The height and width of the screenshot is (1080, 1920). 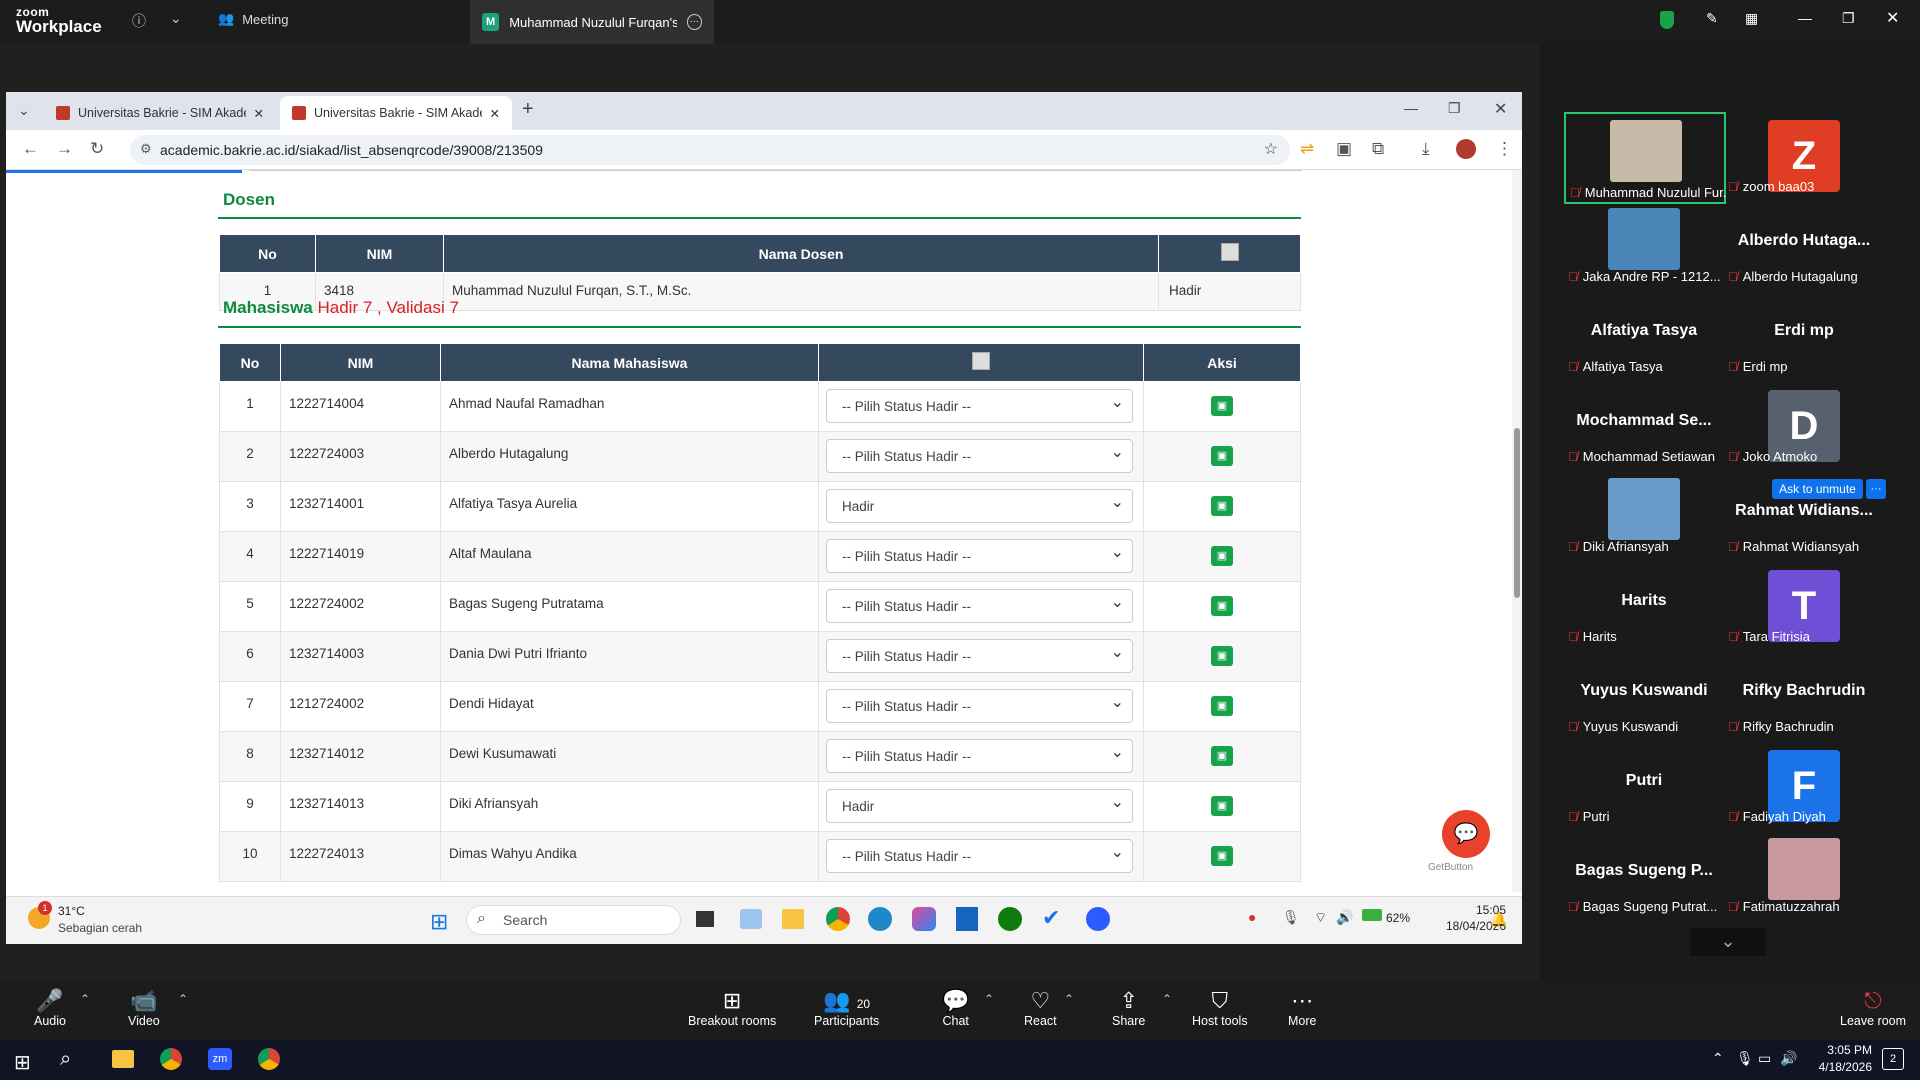 I want to click on react-options-icon: ⌃, so click(x=1069, y=999).